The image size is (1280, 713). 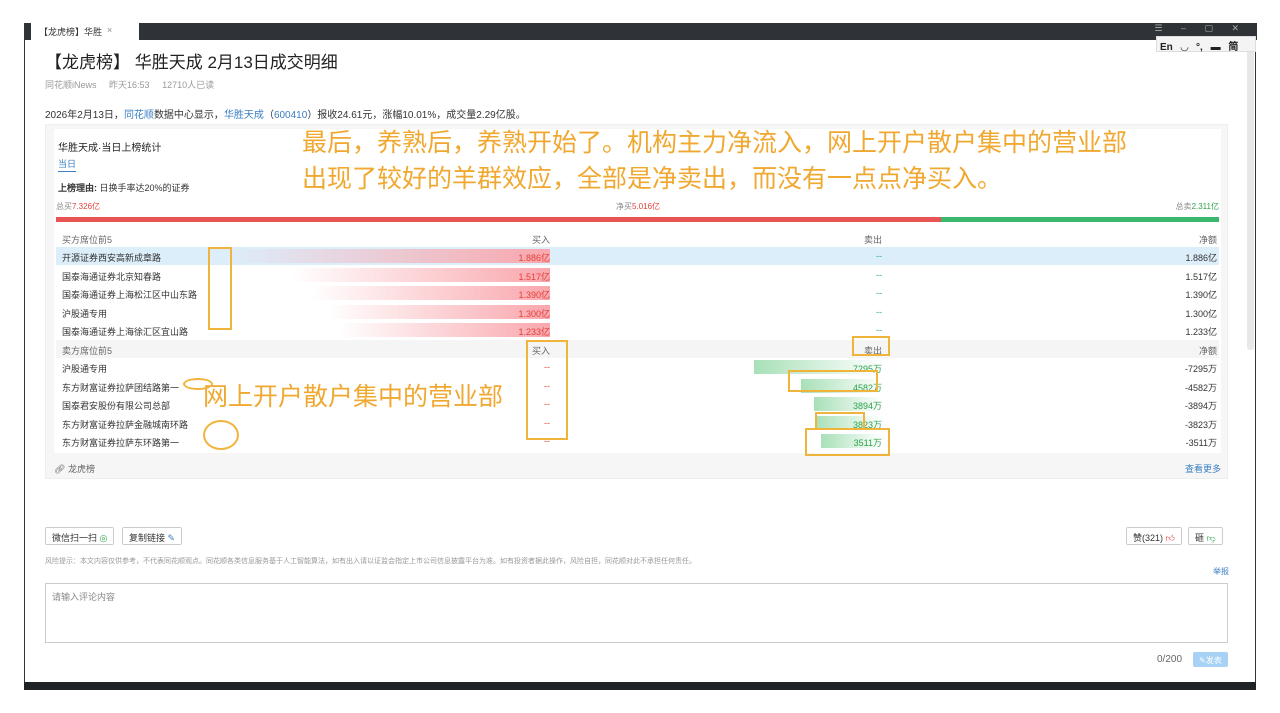 What do you see at coordinates (640, 686) in the screenshot?
I see `taskbar` at bounding box center [640, 686].